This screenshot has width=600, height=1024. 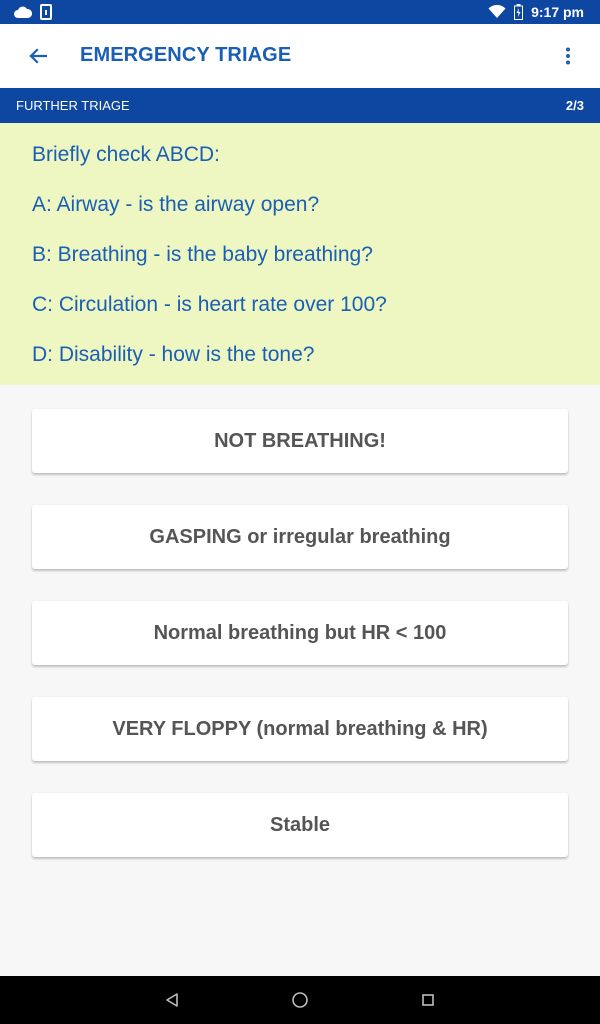 What do you see at coordinates (23, 12) in the screenshot?
I see `notification-cloud-icon` at bounding box center [23, 12].